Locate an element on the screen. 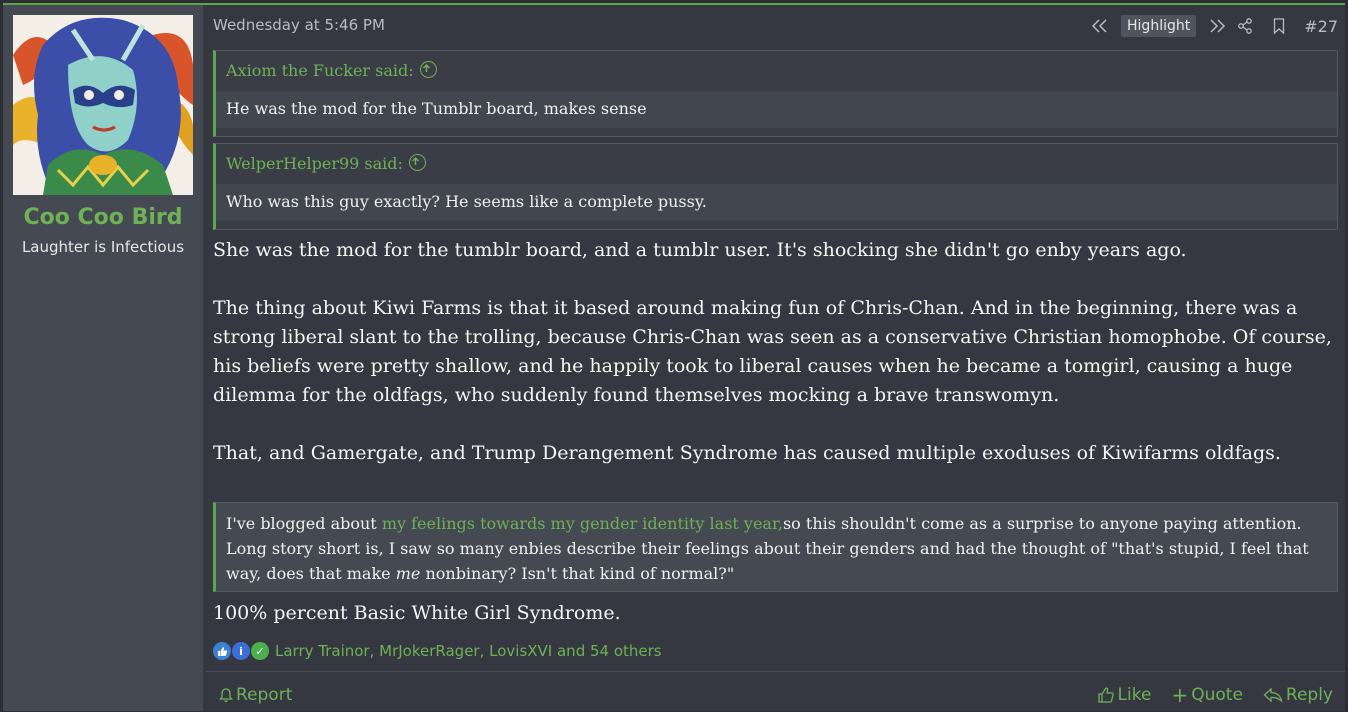 This screenshot has height=712, width=1348. highlight-button: Highlight is located at coordinates (1159, 26).